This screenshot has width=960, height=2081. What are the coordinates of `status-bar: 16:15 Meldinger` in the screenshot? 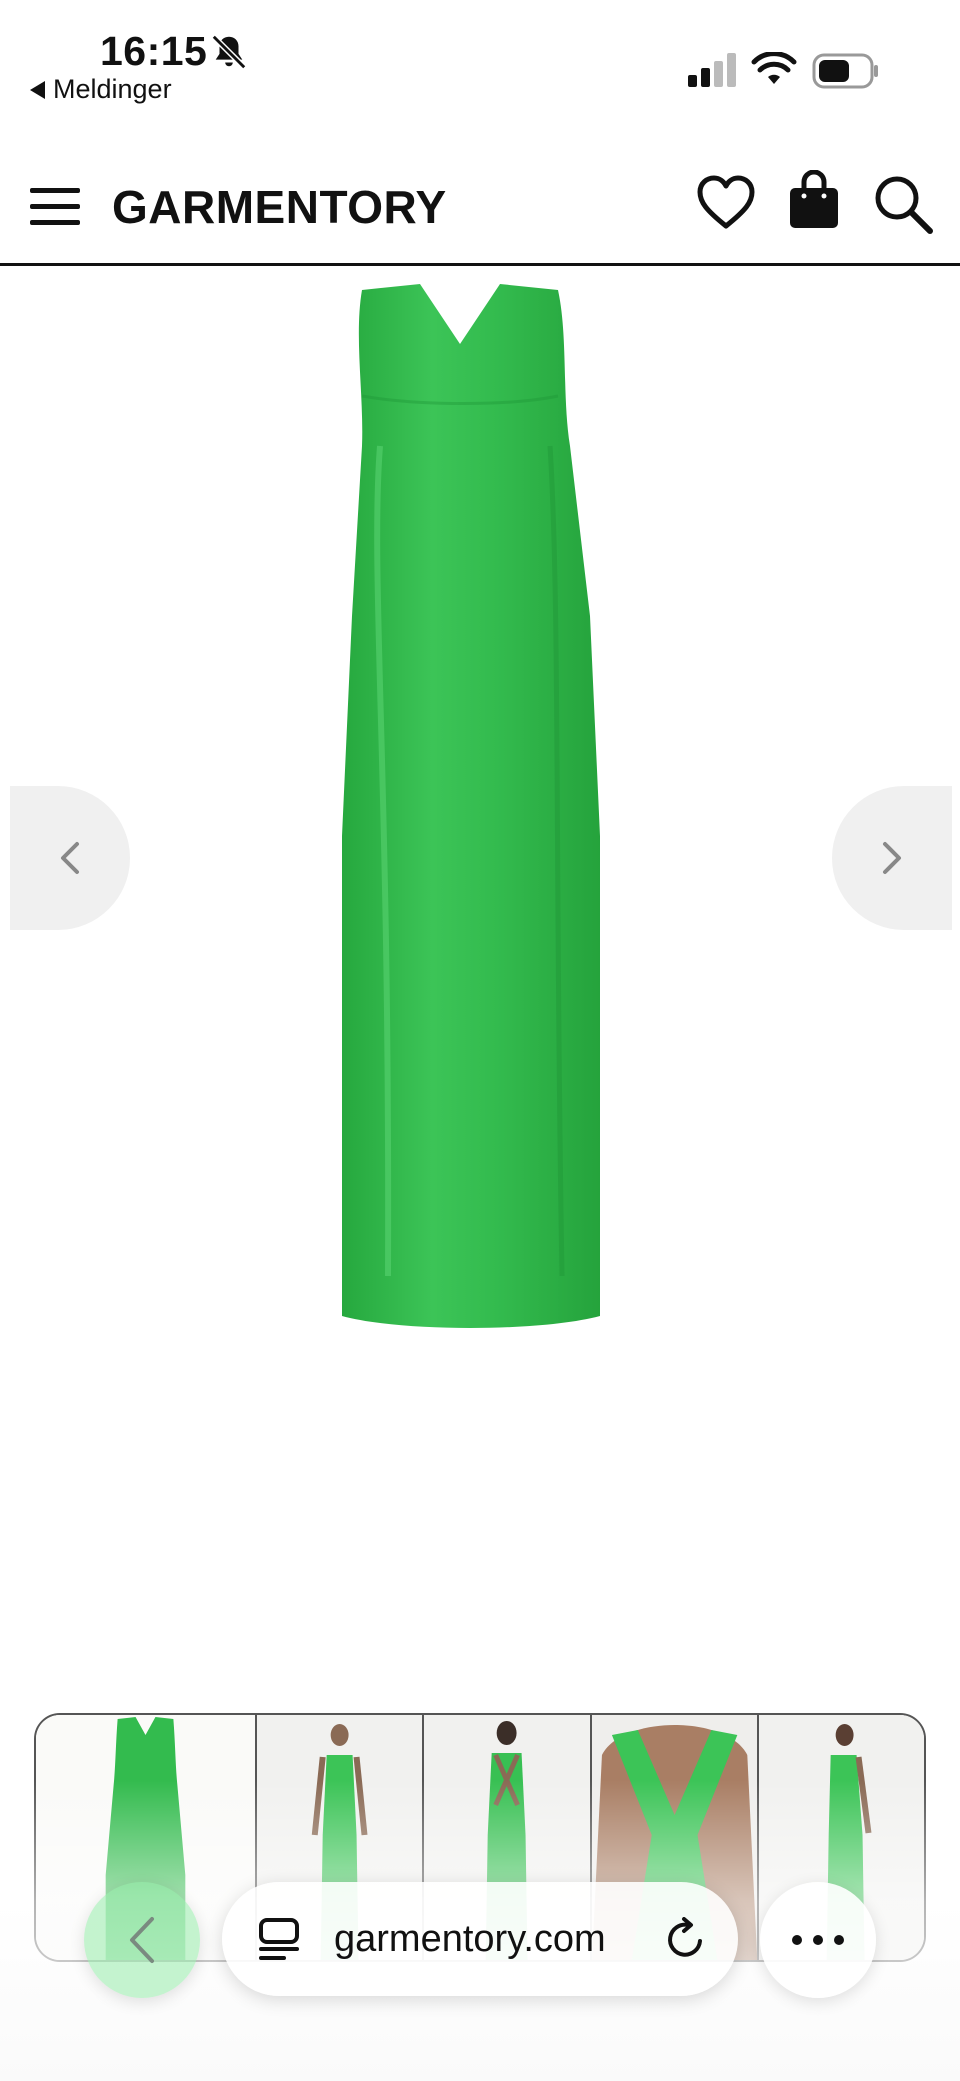 It's located at (480, 65).